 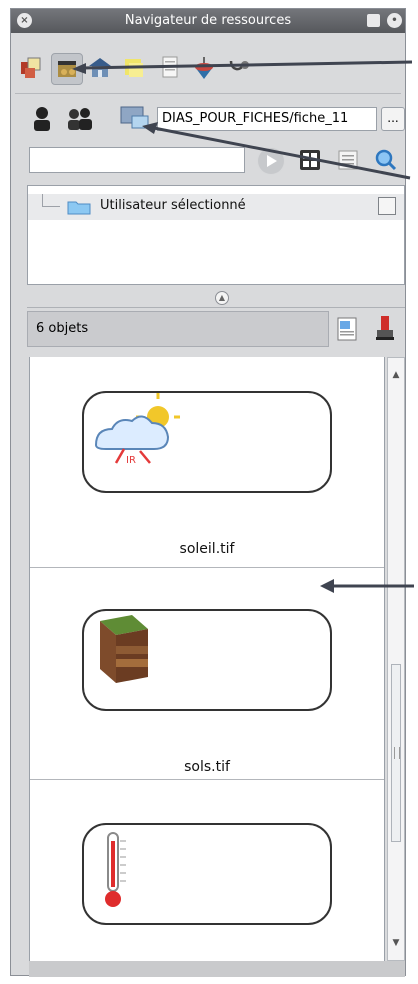 I want to click on window-title: Navigateur de ressources, so click(x=208, y=20).